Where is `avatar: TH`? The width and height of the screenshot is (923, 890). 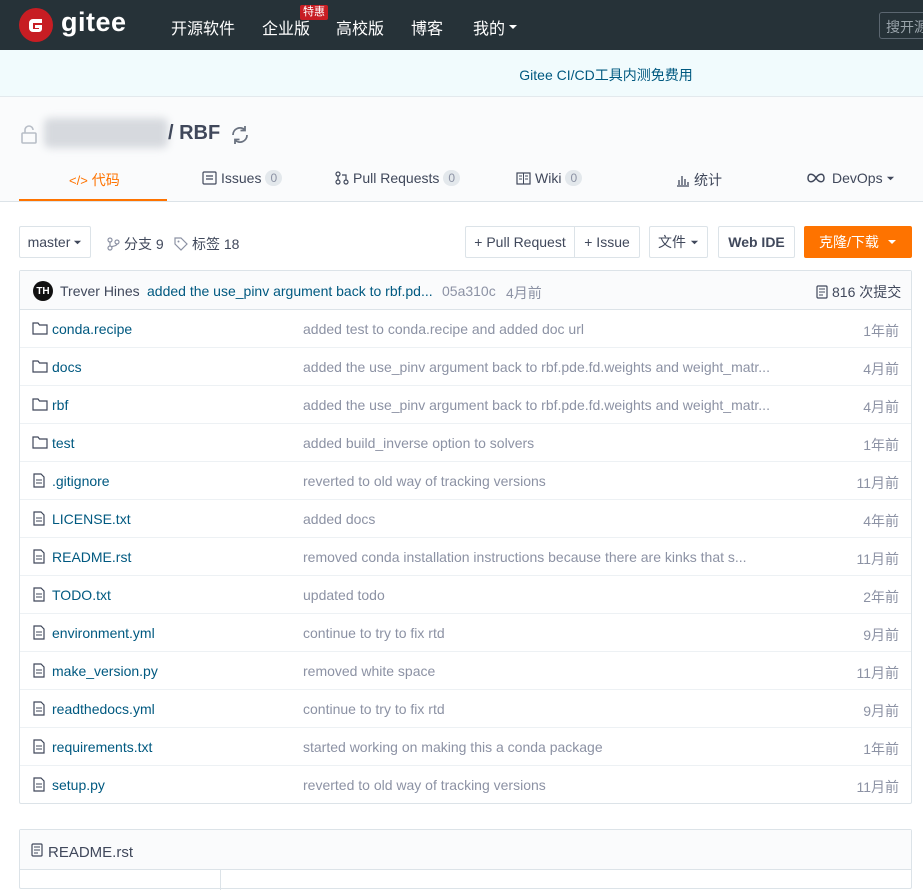
avatar: TH is located at coordinates (43, 291).